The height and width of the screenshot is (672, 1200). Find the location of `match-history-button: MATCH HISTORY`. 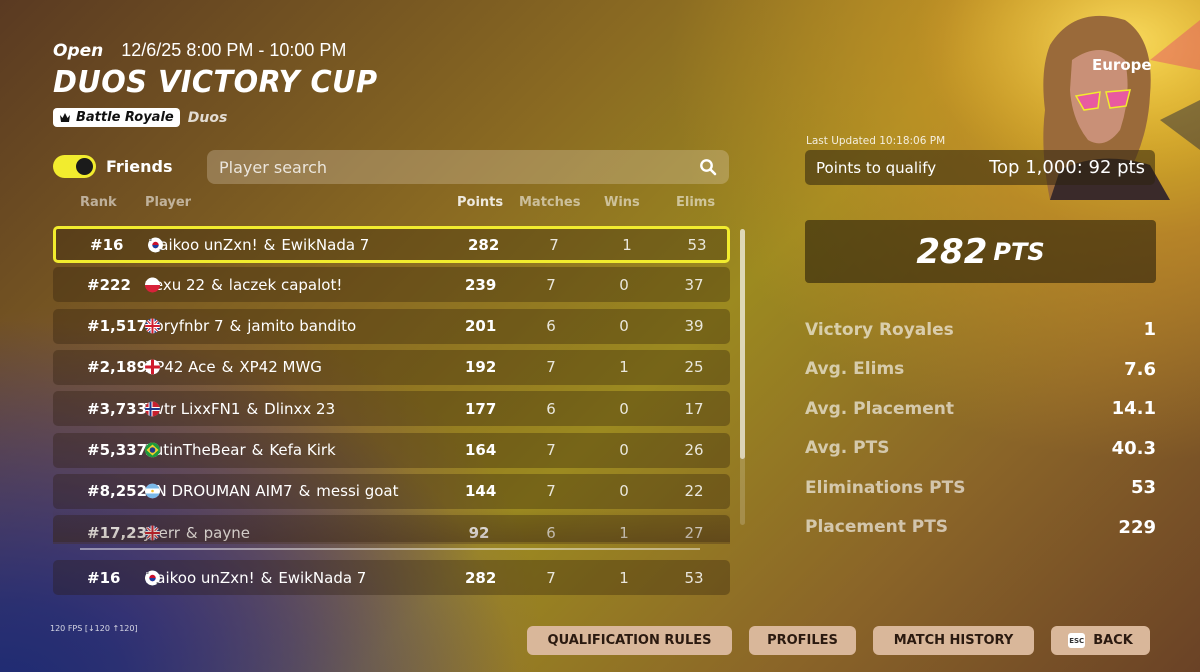

match-history-button: MATCH HISTORY is located at coordinates (953, 640).